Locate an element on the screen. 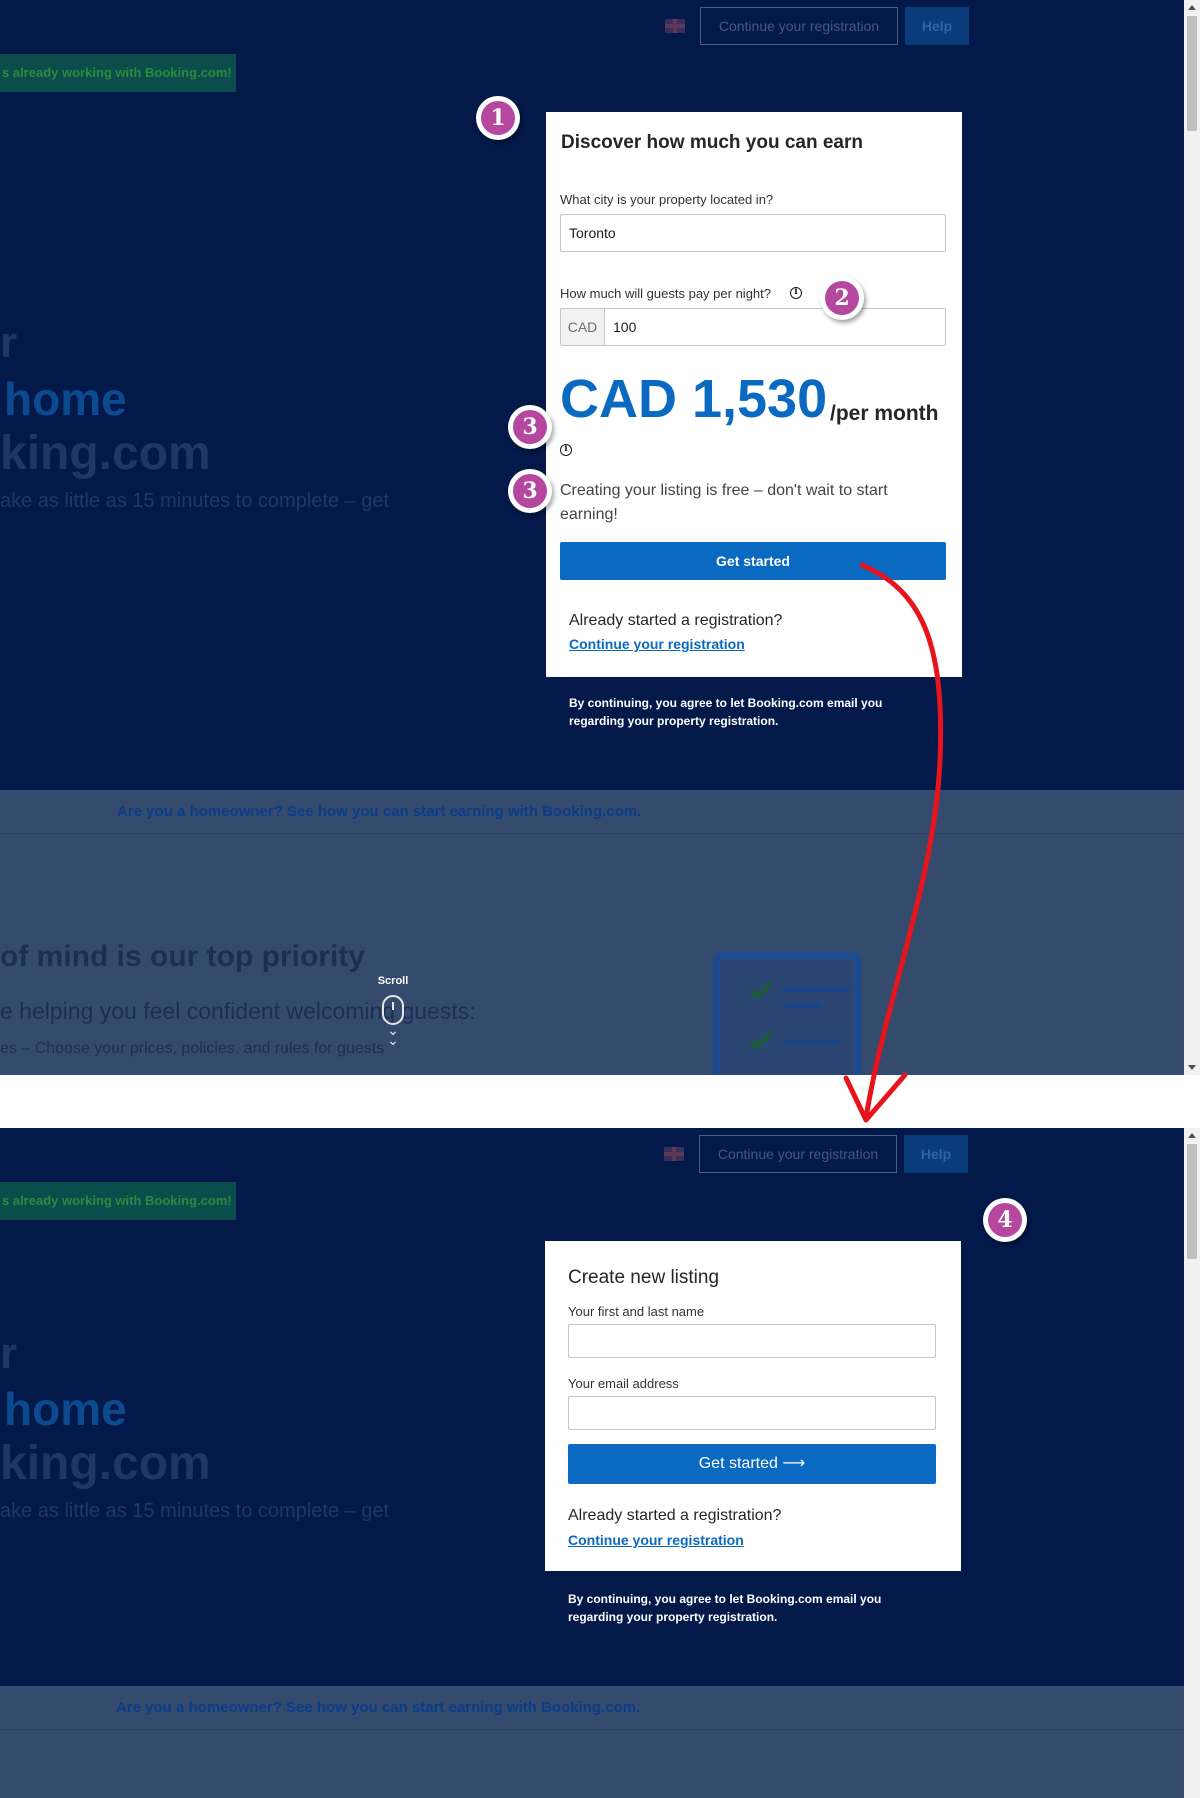 The height and width of the screenshot is (1798, 1200). step-badge-2: 2 is located at coordinates (842, 298).